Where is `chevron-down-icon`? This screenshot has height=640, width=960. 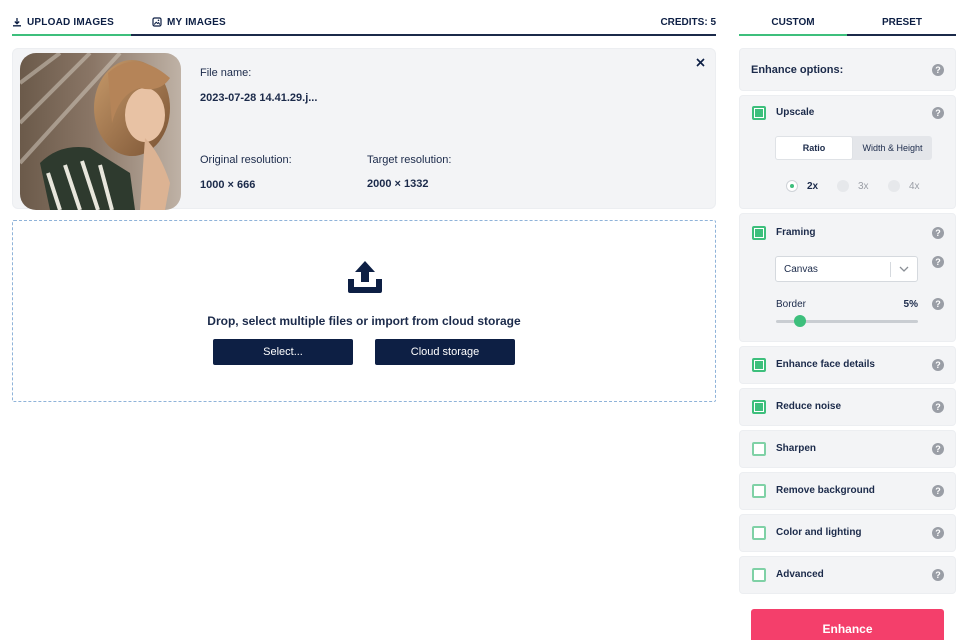
chevron-down-icon is located at coordinates (904, 269).